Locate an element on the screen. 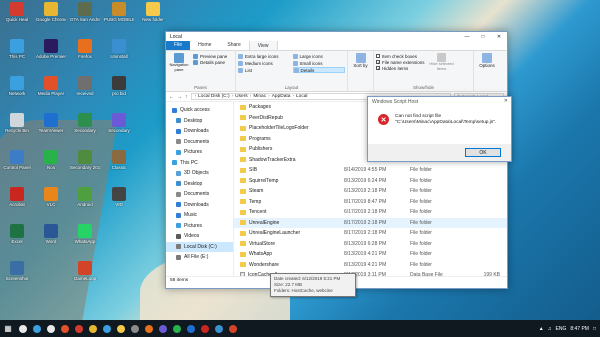  checkbox-unchecked is located at coordinates (378, 56).